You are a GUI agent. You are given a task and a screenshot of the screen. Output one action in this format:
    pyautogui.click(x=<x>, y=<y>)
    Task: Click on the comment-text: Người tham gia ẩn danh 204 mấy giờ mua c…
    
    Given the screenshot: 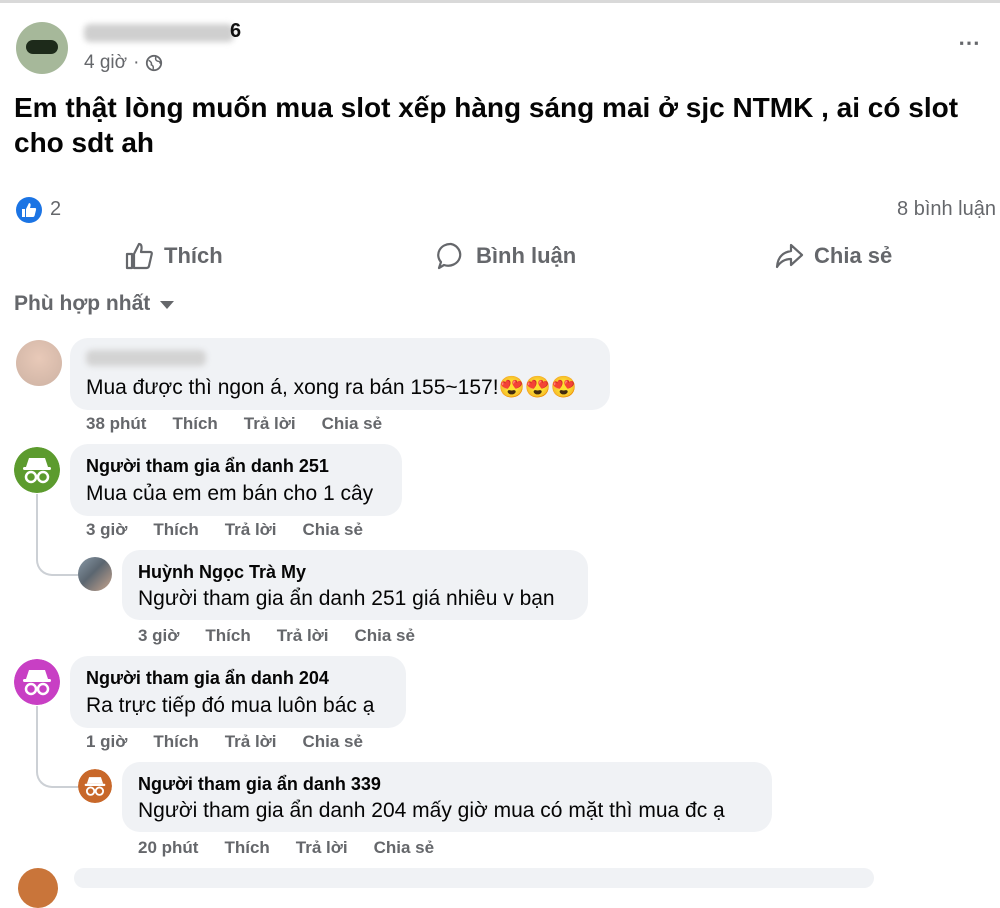 What is the action you would take?
    pyautogui.click(x=431, y=810)
    